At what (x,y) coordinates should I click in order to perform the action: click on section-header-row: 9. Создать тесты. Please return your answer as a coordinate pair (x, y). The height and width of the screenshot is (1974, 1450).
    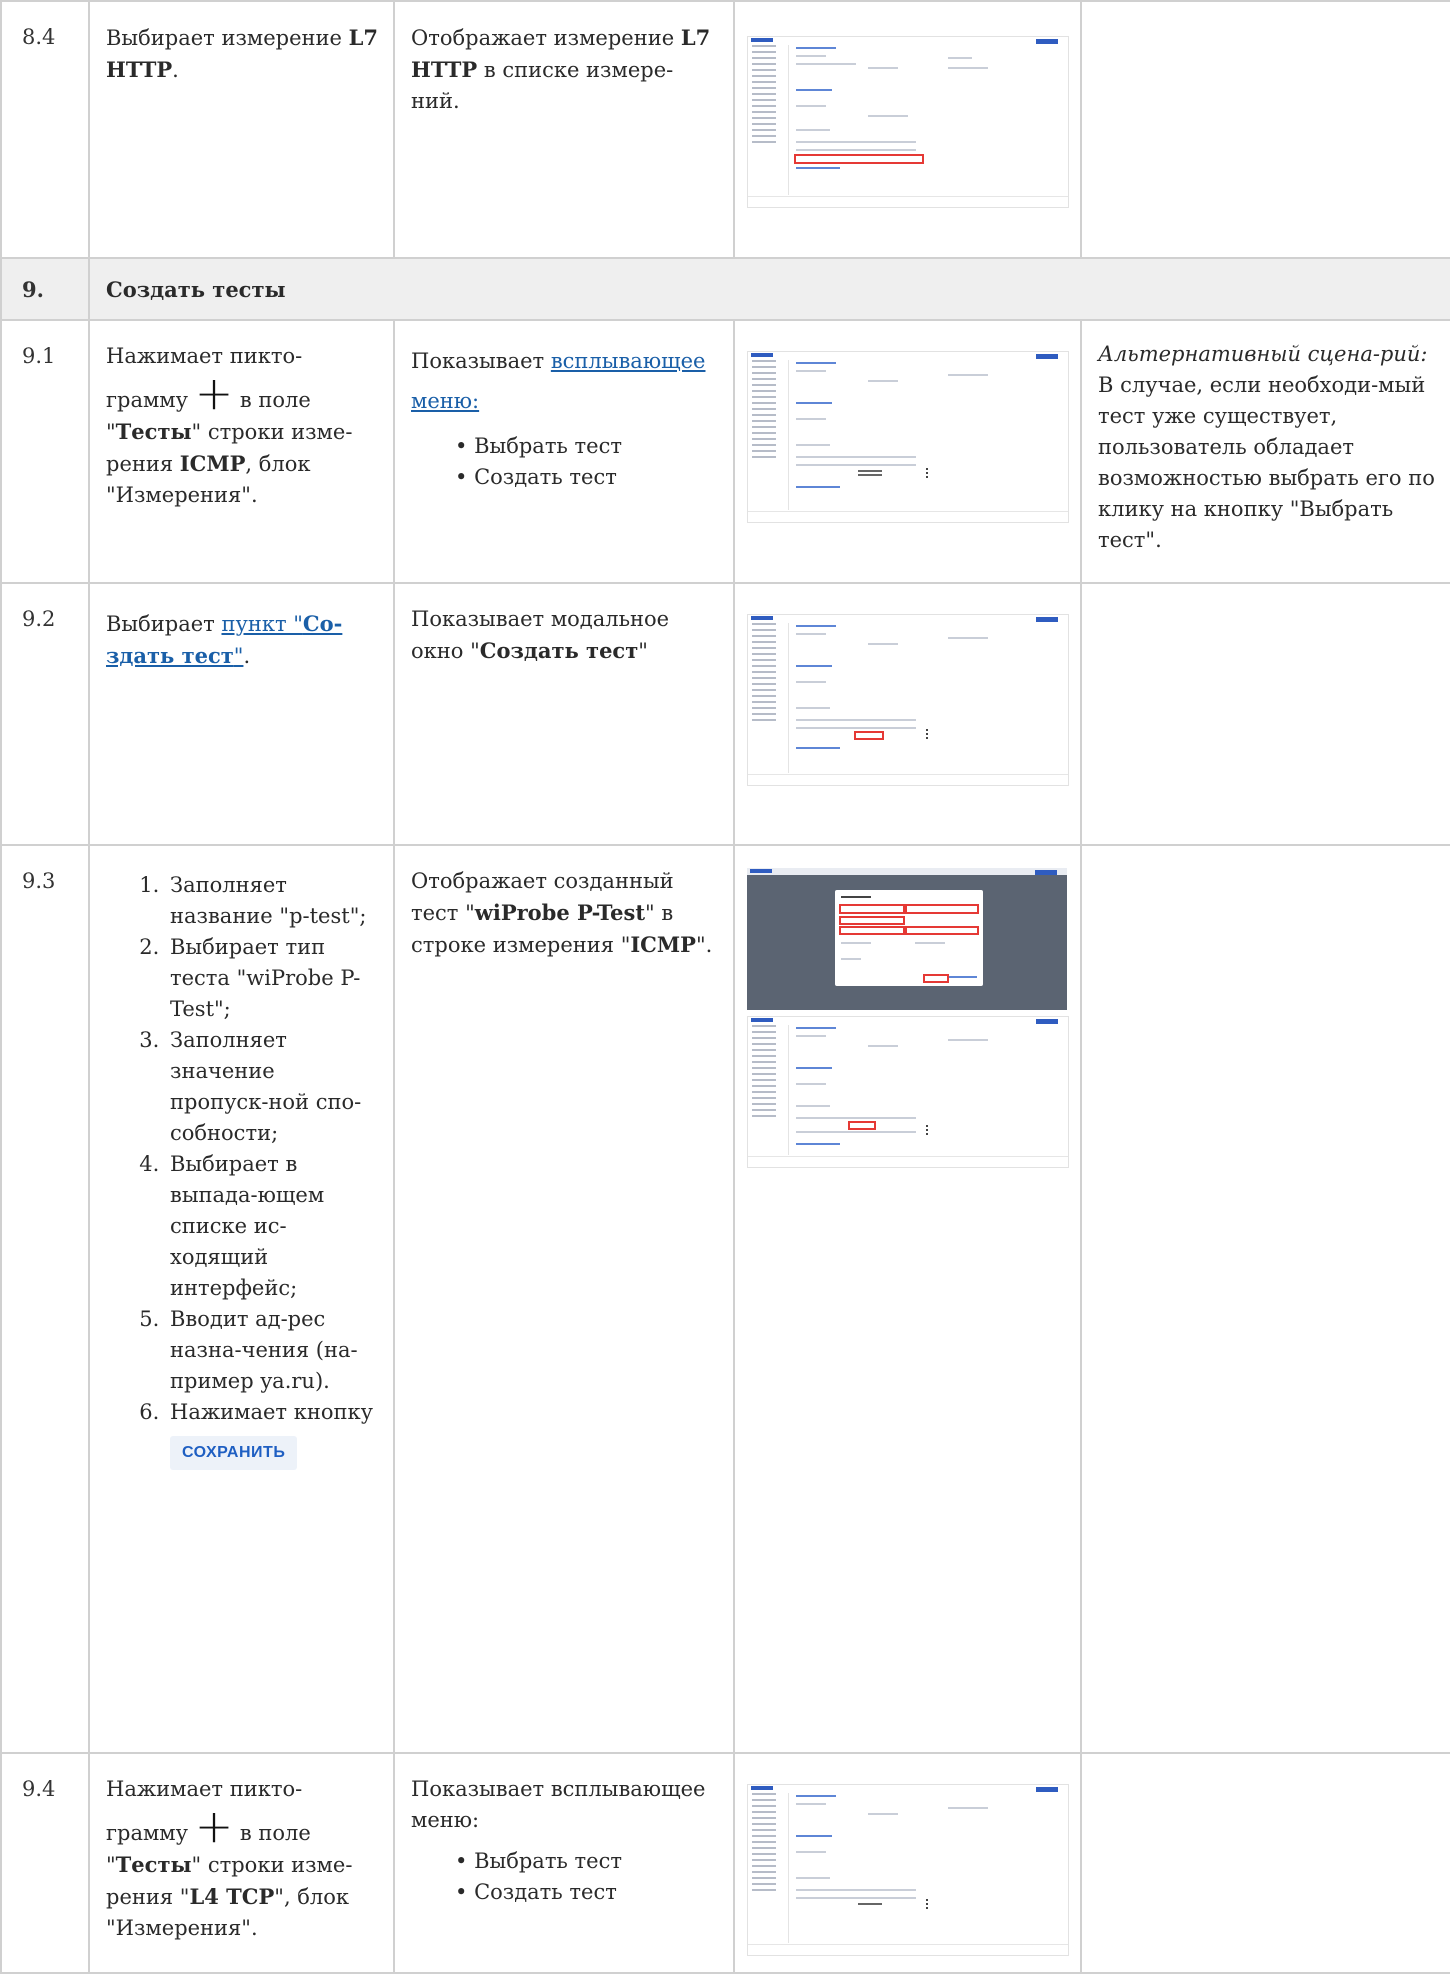
    Looking at the image, I should click on (725, 289).